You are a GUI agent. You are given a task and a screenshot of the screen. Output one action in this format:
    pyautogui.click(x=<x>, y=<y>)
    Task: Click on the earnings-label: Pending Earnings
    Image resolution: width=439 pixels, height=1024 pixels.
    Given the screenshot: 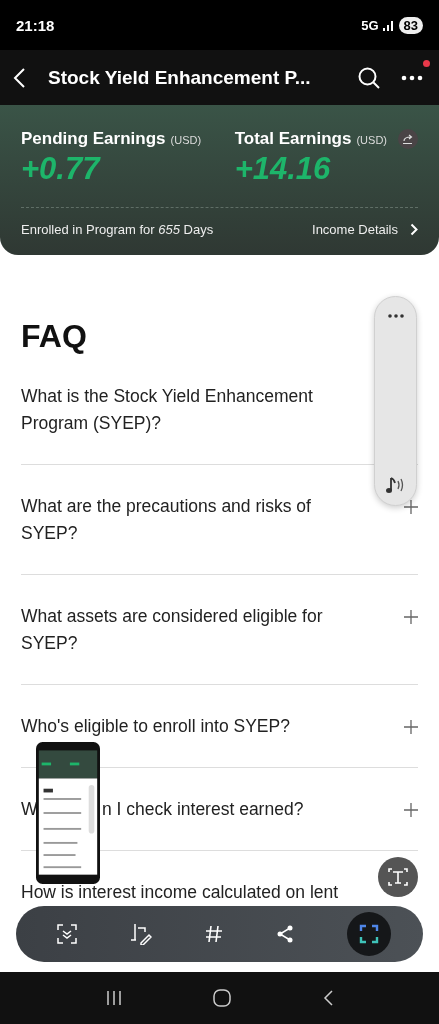 What is the action you would take?
    pyautogui.click(x=93, y=139)
    